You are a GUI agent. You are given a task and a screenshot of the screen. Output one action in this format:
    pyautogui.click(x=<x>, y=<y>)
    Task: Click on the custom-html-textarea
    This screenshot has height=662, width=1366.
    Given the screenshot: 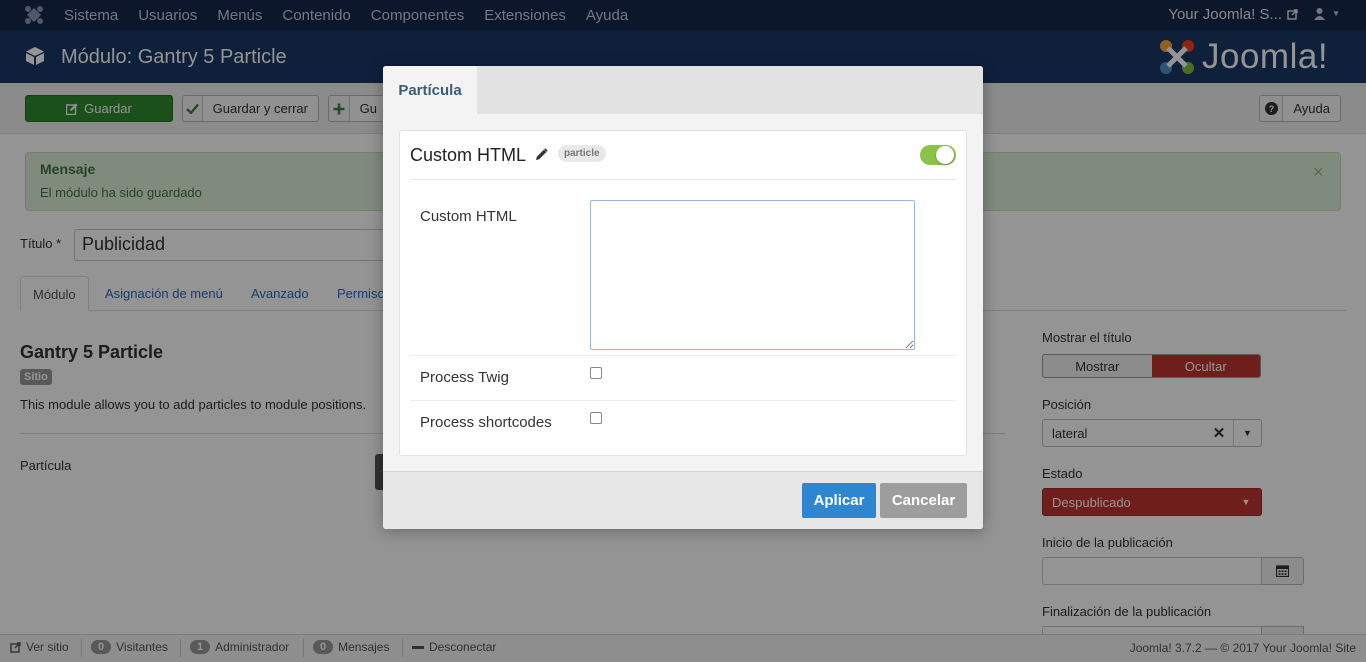 What is the action you would take?
    pyautogui.click(x=752, y=275)
    